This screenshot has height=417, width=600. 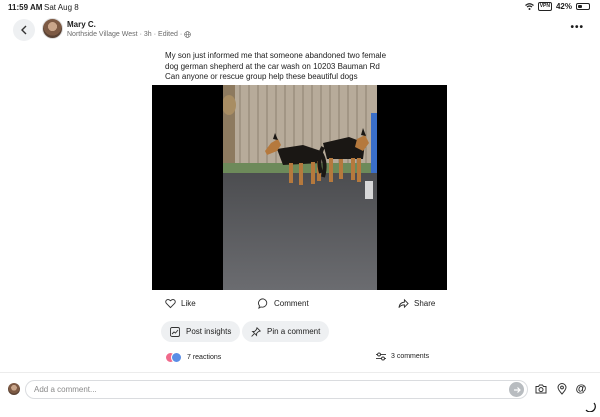 I want to click on edited-label: Edited, so click(x=168, y=34).